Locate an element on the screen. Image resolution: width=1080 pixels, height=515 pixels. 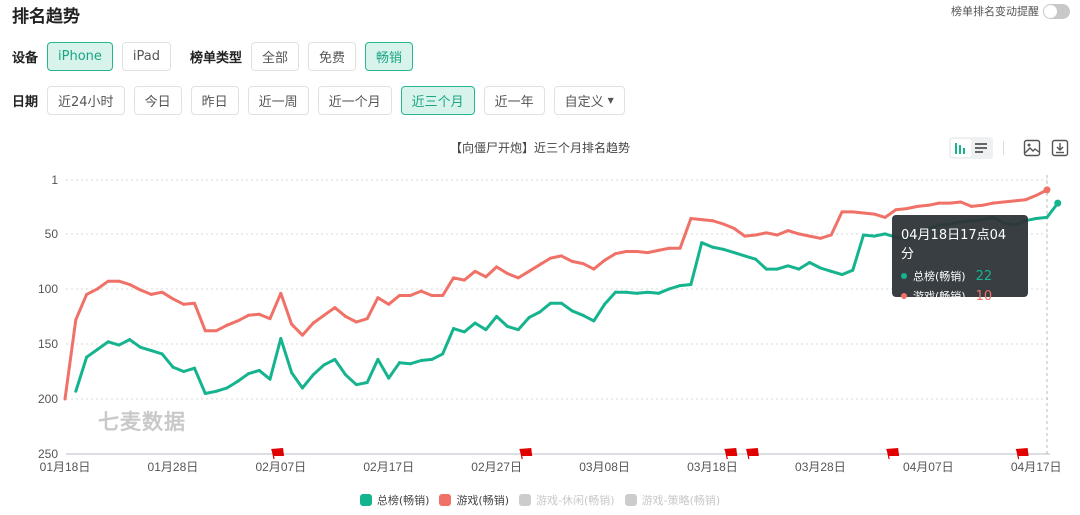
legend-item-games: 游戏(畅销) is located at coordinates (474, 500).